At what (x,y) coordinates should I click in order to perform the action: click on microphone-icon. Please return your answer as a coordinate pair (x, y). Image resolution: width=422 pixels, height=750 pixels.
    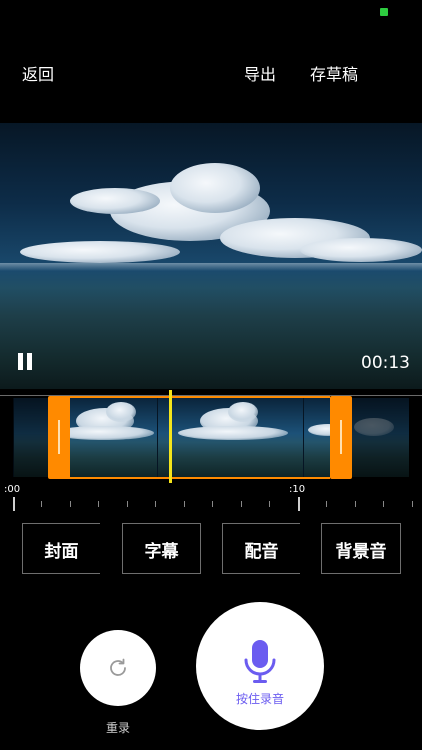
    Looking at the image, I should click on (260, 661).